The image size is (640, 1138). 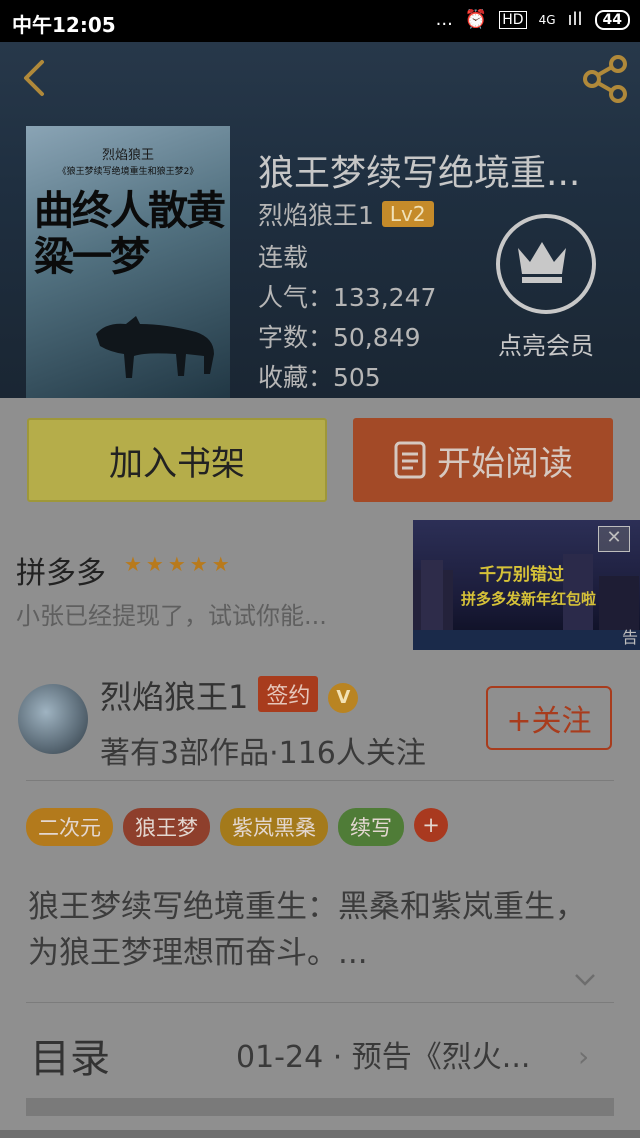 What do you see at coordinates (64, 25) in the screenshot?
I see `status-time: 中午12:05` at bounding box center [64, 25].